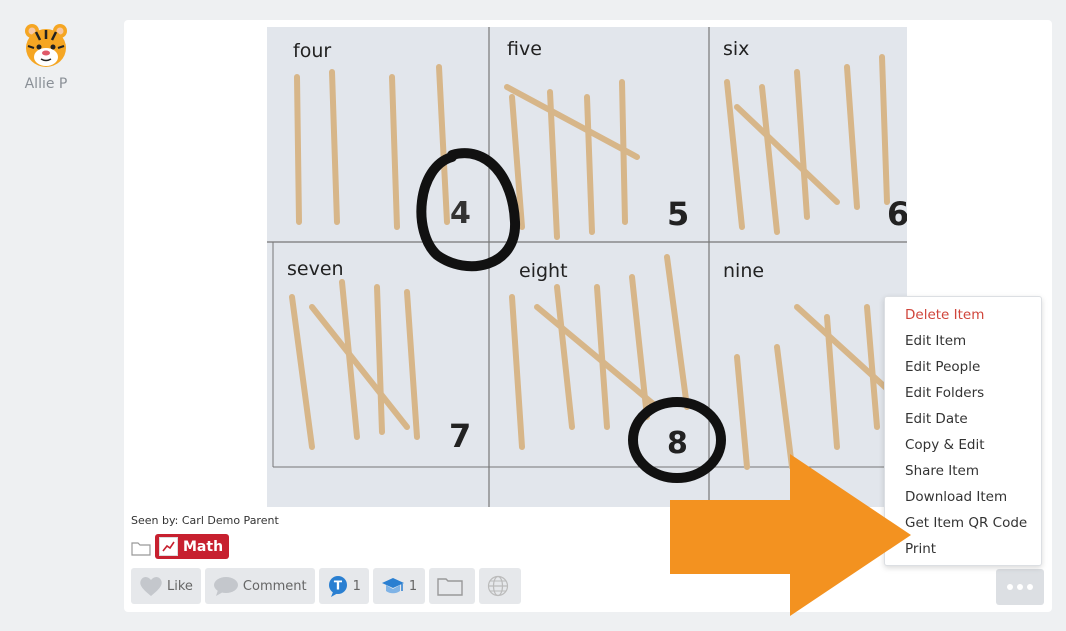  What do you see at coordinates (392, 586) in the screenshot?
I see `graduation-cap-icon` at bounding box center [392, 586].